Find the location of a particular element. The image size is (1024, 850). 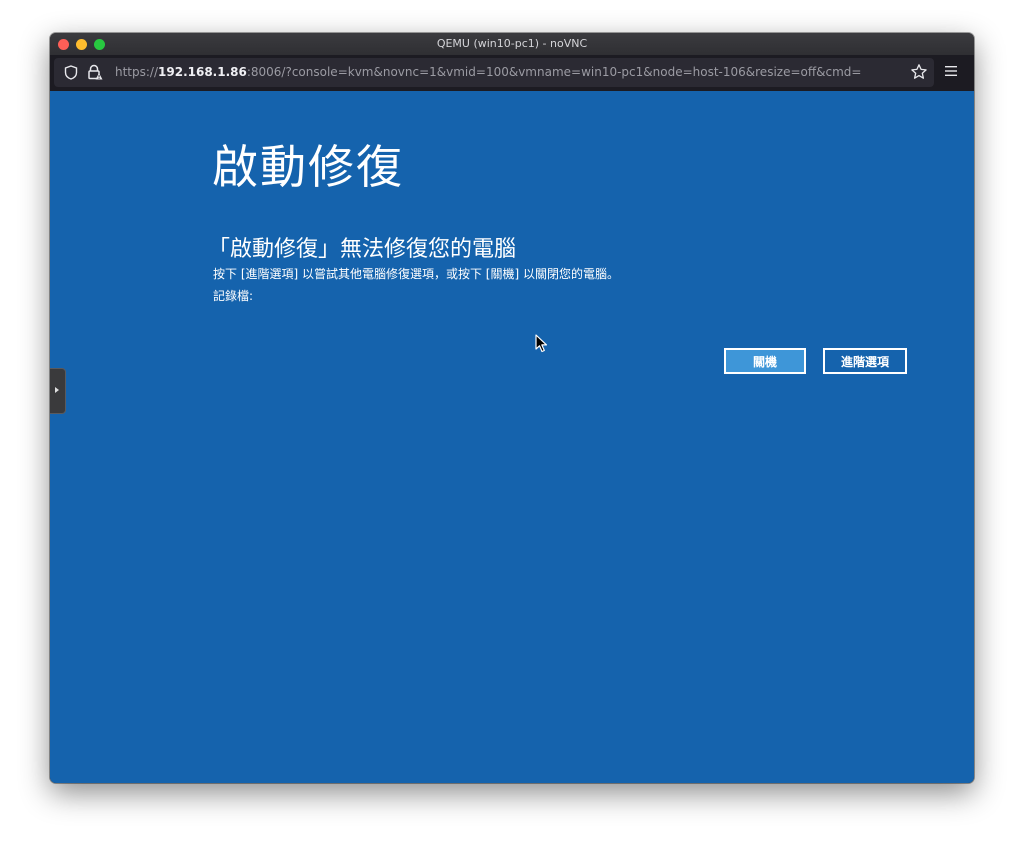

window-titlebar: QEMU (win10-pc1) - noVNC is located at coordinates (512, 44).